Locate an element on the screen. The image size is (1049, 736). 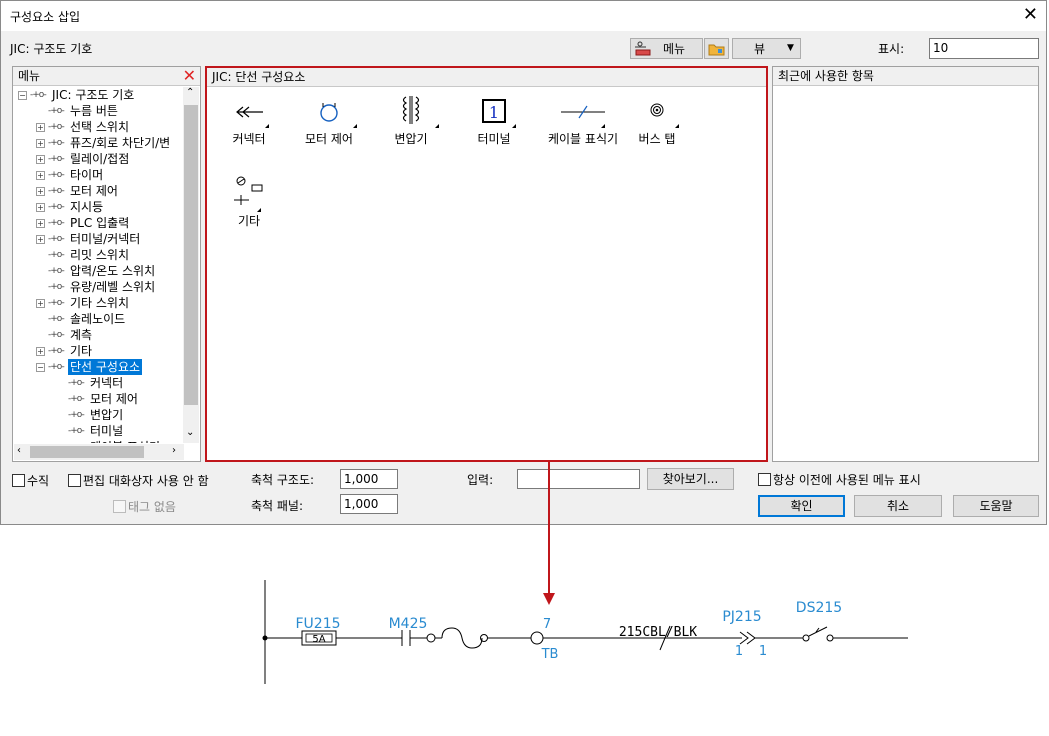
no-edit-dialog-label: 편집 대화상자 사용 안 함 is located at coordinates (146, 481).